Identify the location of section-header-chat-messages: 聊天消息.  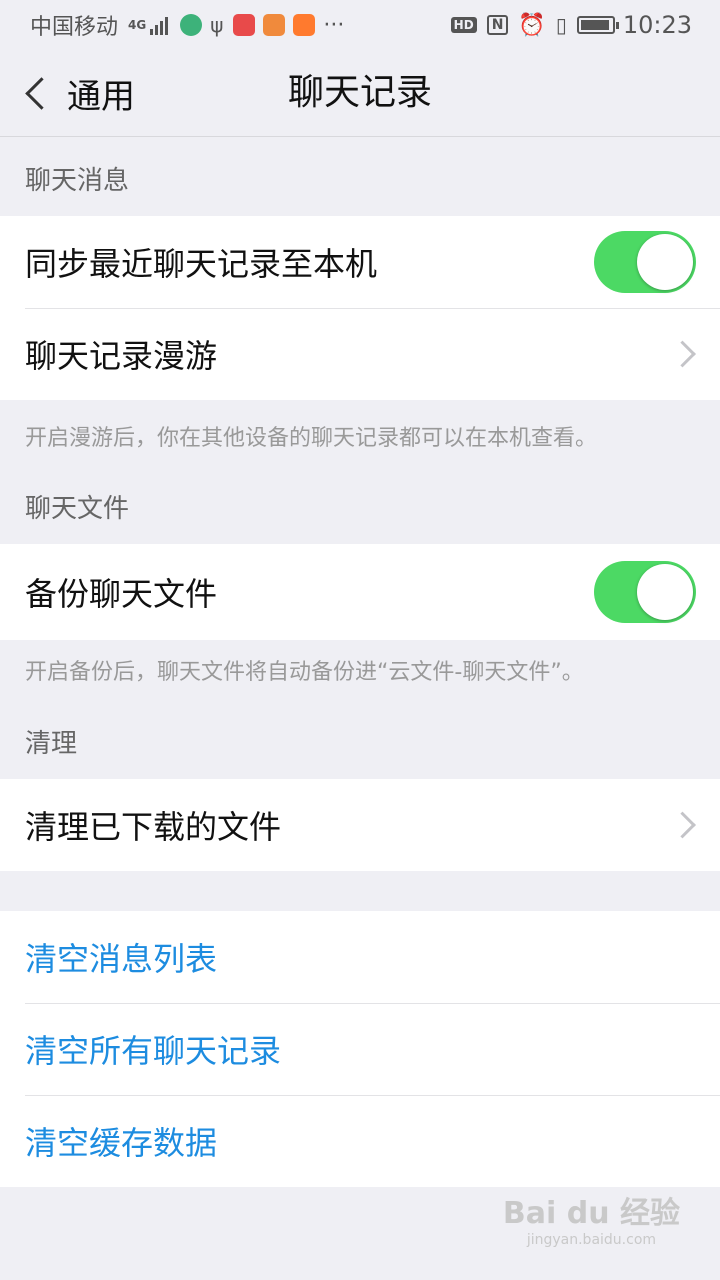
(77, 181).